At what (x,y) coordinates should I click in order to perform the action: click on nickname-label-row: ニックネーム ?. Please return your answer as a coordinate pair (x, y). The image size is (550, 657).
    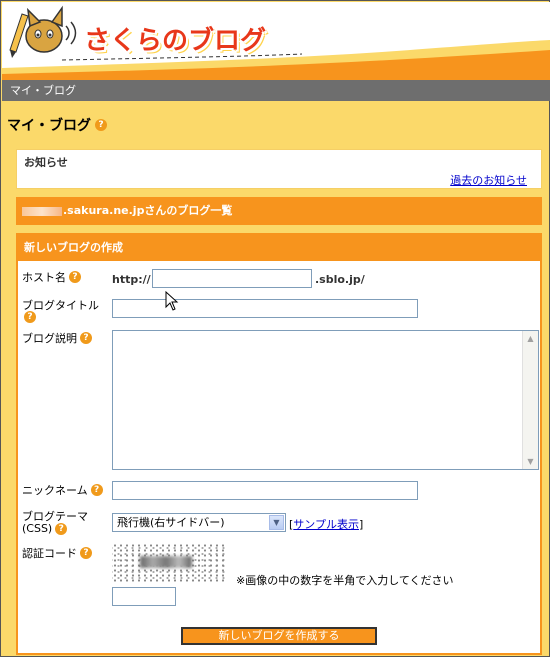
    Looking at the image, I should click on (62, 490).